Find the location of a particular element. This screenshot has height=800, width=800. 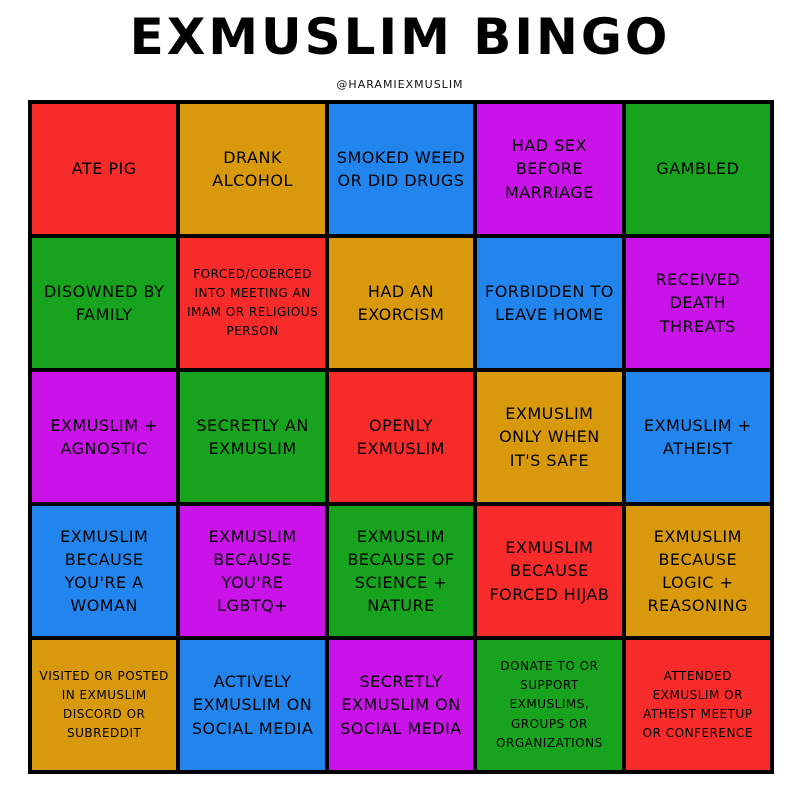

bingo-cell-label: EXMUSLIM BECAUSE YOU'RE LGBTQ+ is located at coordinates (252, 571).